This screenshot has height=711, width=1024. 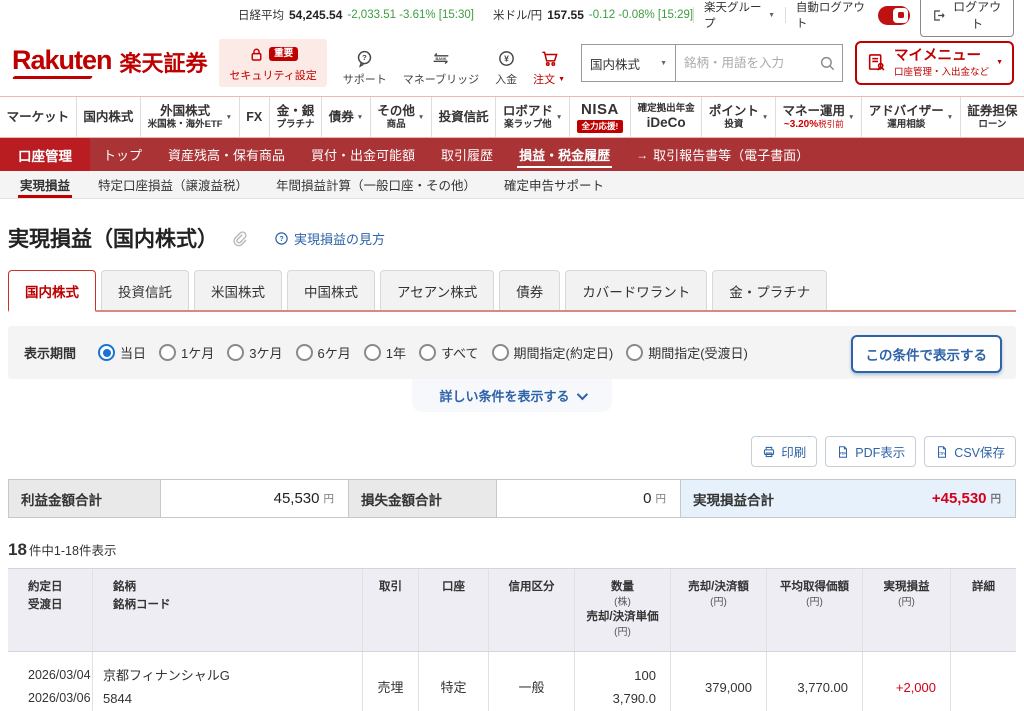 What do you see at coordinates (666, 109) in the screenshot?
I see `nav-item-label: 確定拠出年金` at bounding box center [666, 109].